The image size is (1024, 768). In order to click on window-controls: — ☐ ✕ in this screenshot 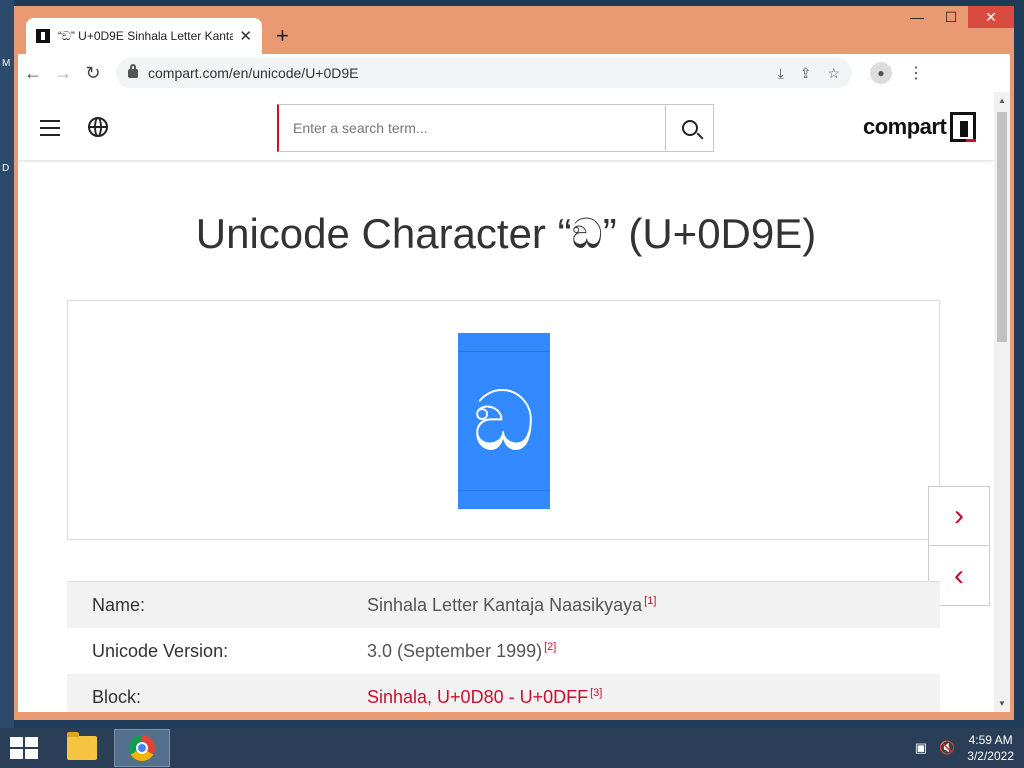, I will do `click(957, 21)`.